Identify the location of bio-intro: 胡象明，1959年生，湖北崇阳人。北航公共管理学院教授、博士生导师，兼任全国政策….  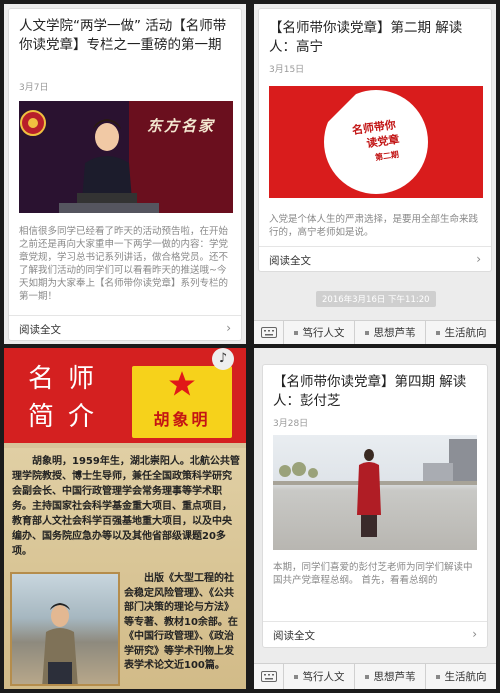
(126, 506).